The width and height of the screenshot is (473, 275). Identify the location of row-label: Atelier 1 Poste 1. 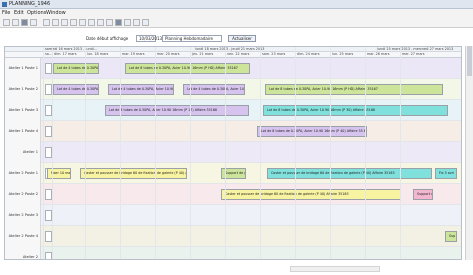
(23, 68).